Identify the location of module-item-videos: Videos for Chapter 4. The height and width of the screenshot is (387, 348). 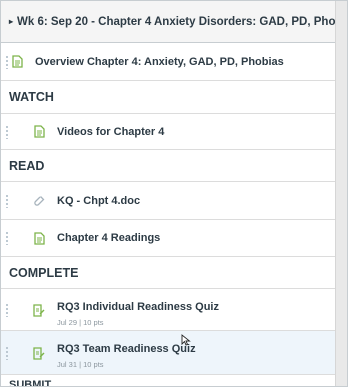
(169, 132).